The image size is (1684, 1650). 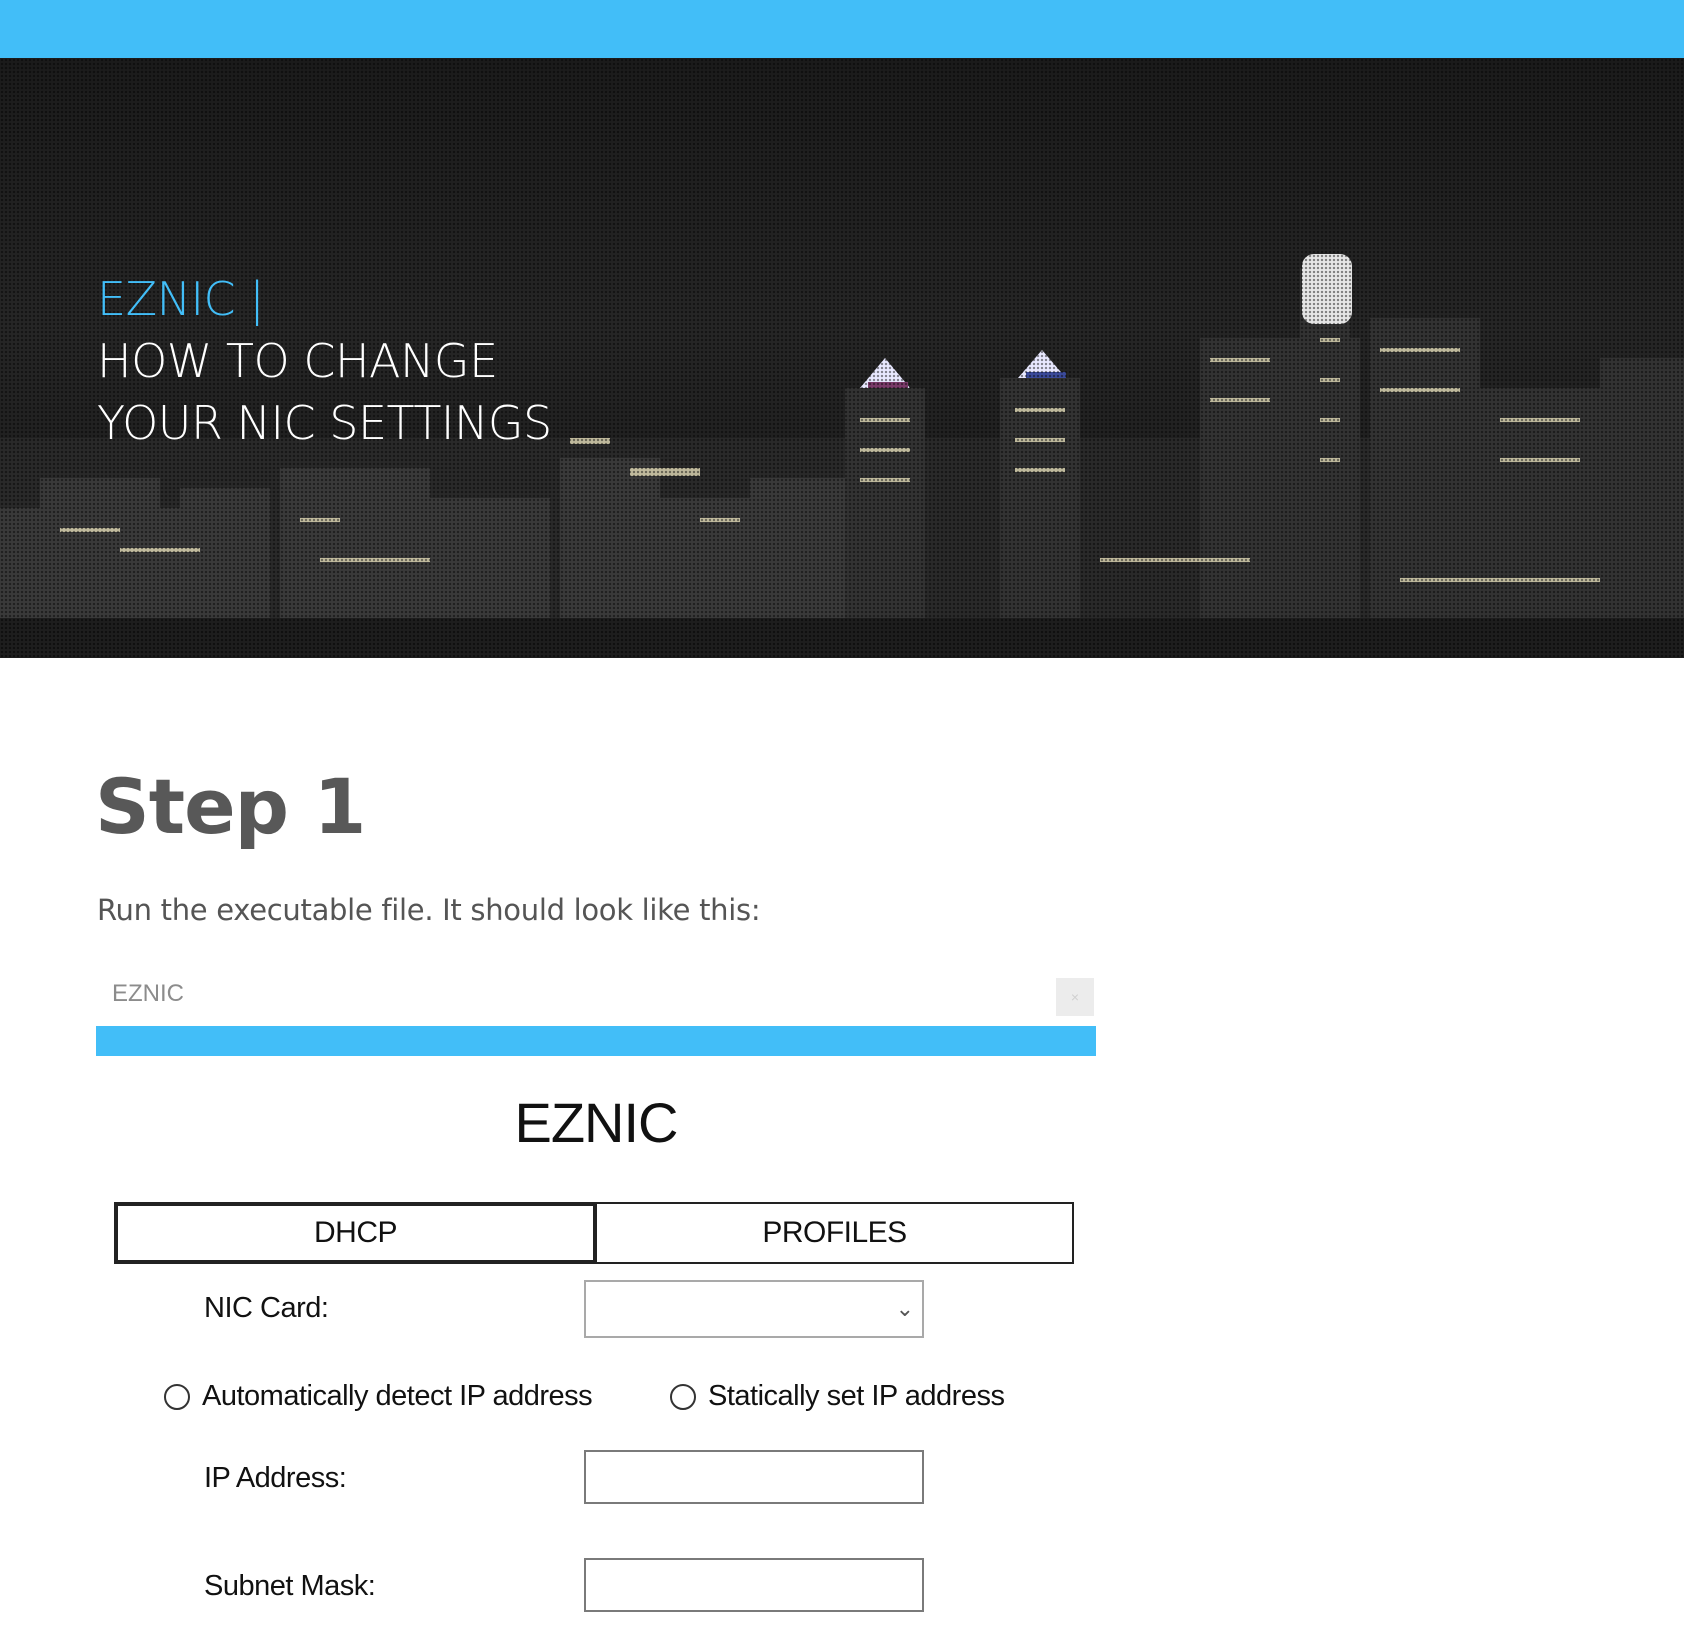 What do you see at coordinates (596, 998) in the screenshot?
I see `app-titlebar: EZNIC ×` at bounding box center [596, 998].